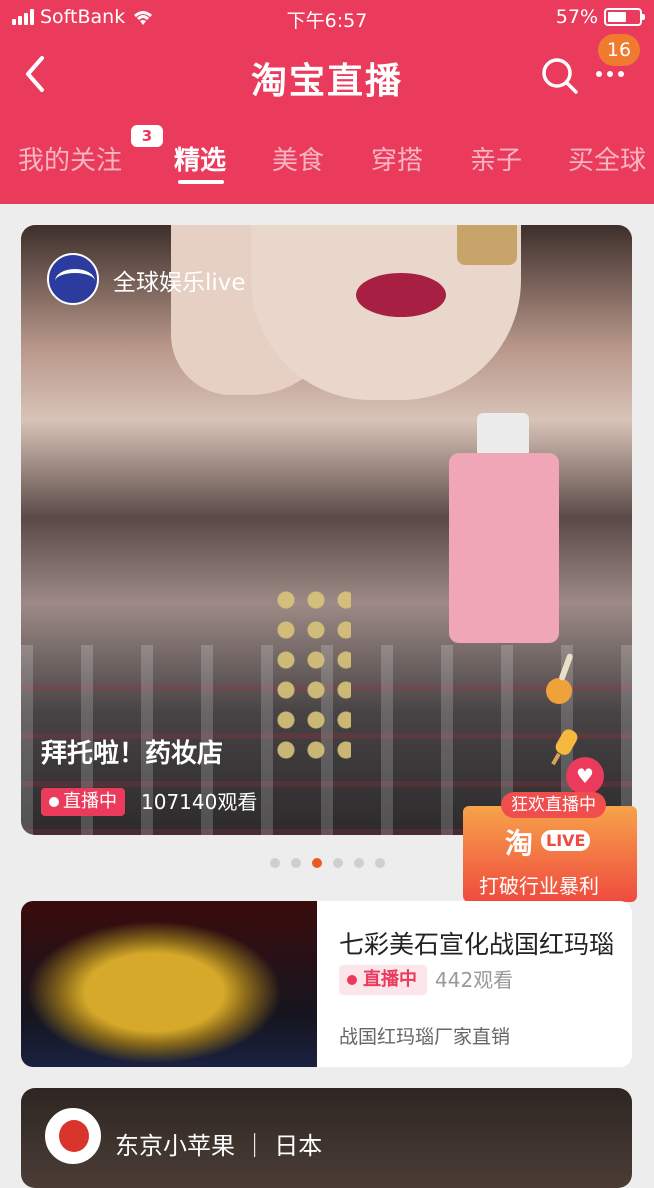 This screenshot has height=1188, width=654. Describe the element at coordinates (298, 158) in the screenshot. I see `tab-food: 美食` at that location.